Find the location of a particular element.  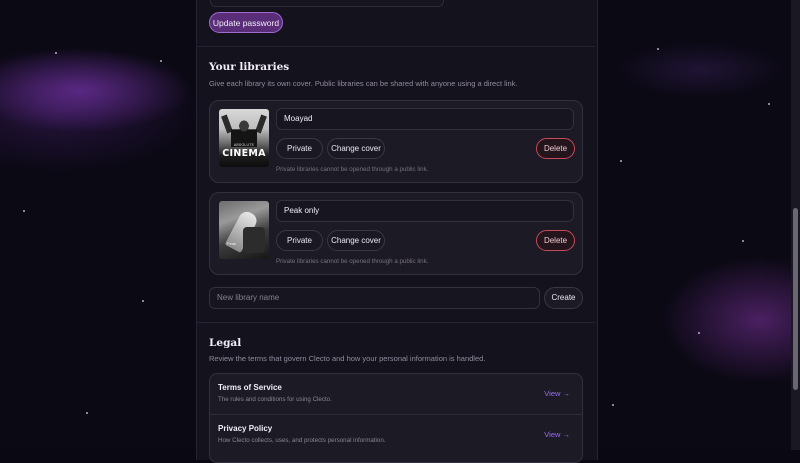

password-field is located at coordinates (327, 3).